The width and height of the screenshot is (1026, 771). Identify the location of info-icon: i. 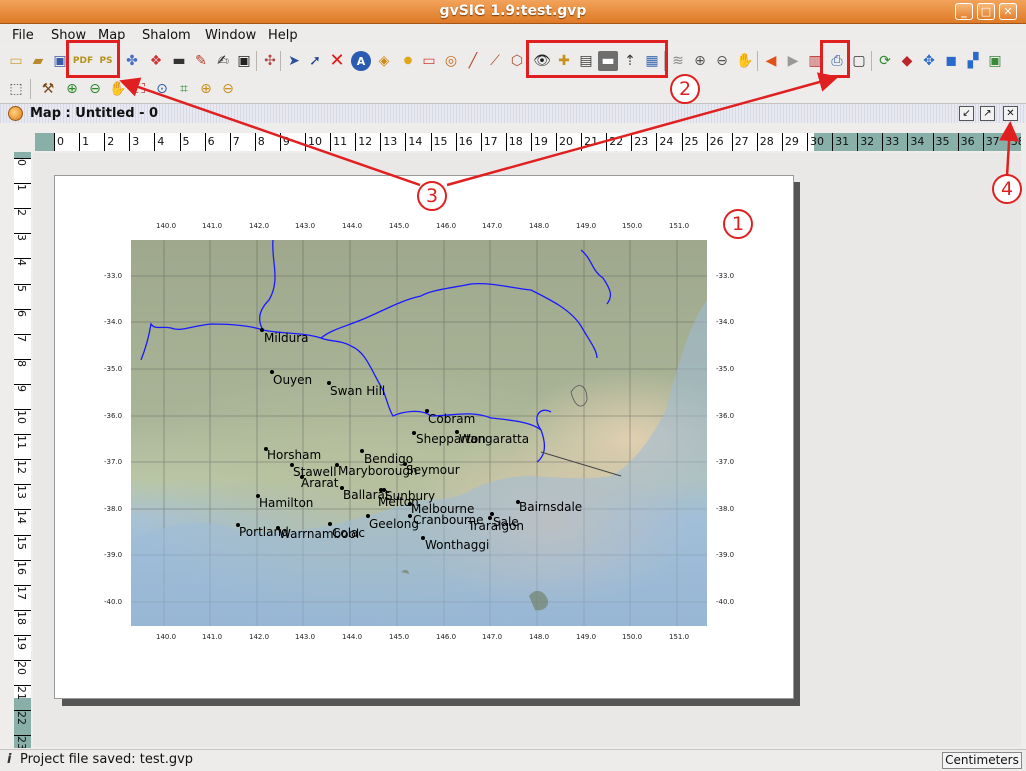
(9, 759).